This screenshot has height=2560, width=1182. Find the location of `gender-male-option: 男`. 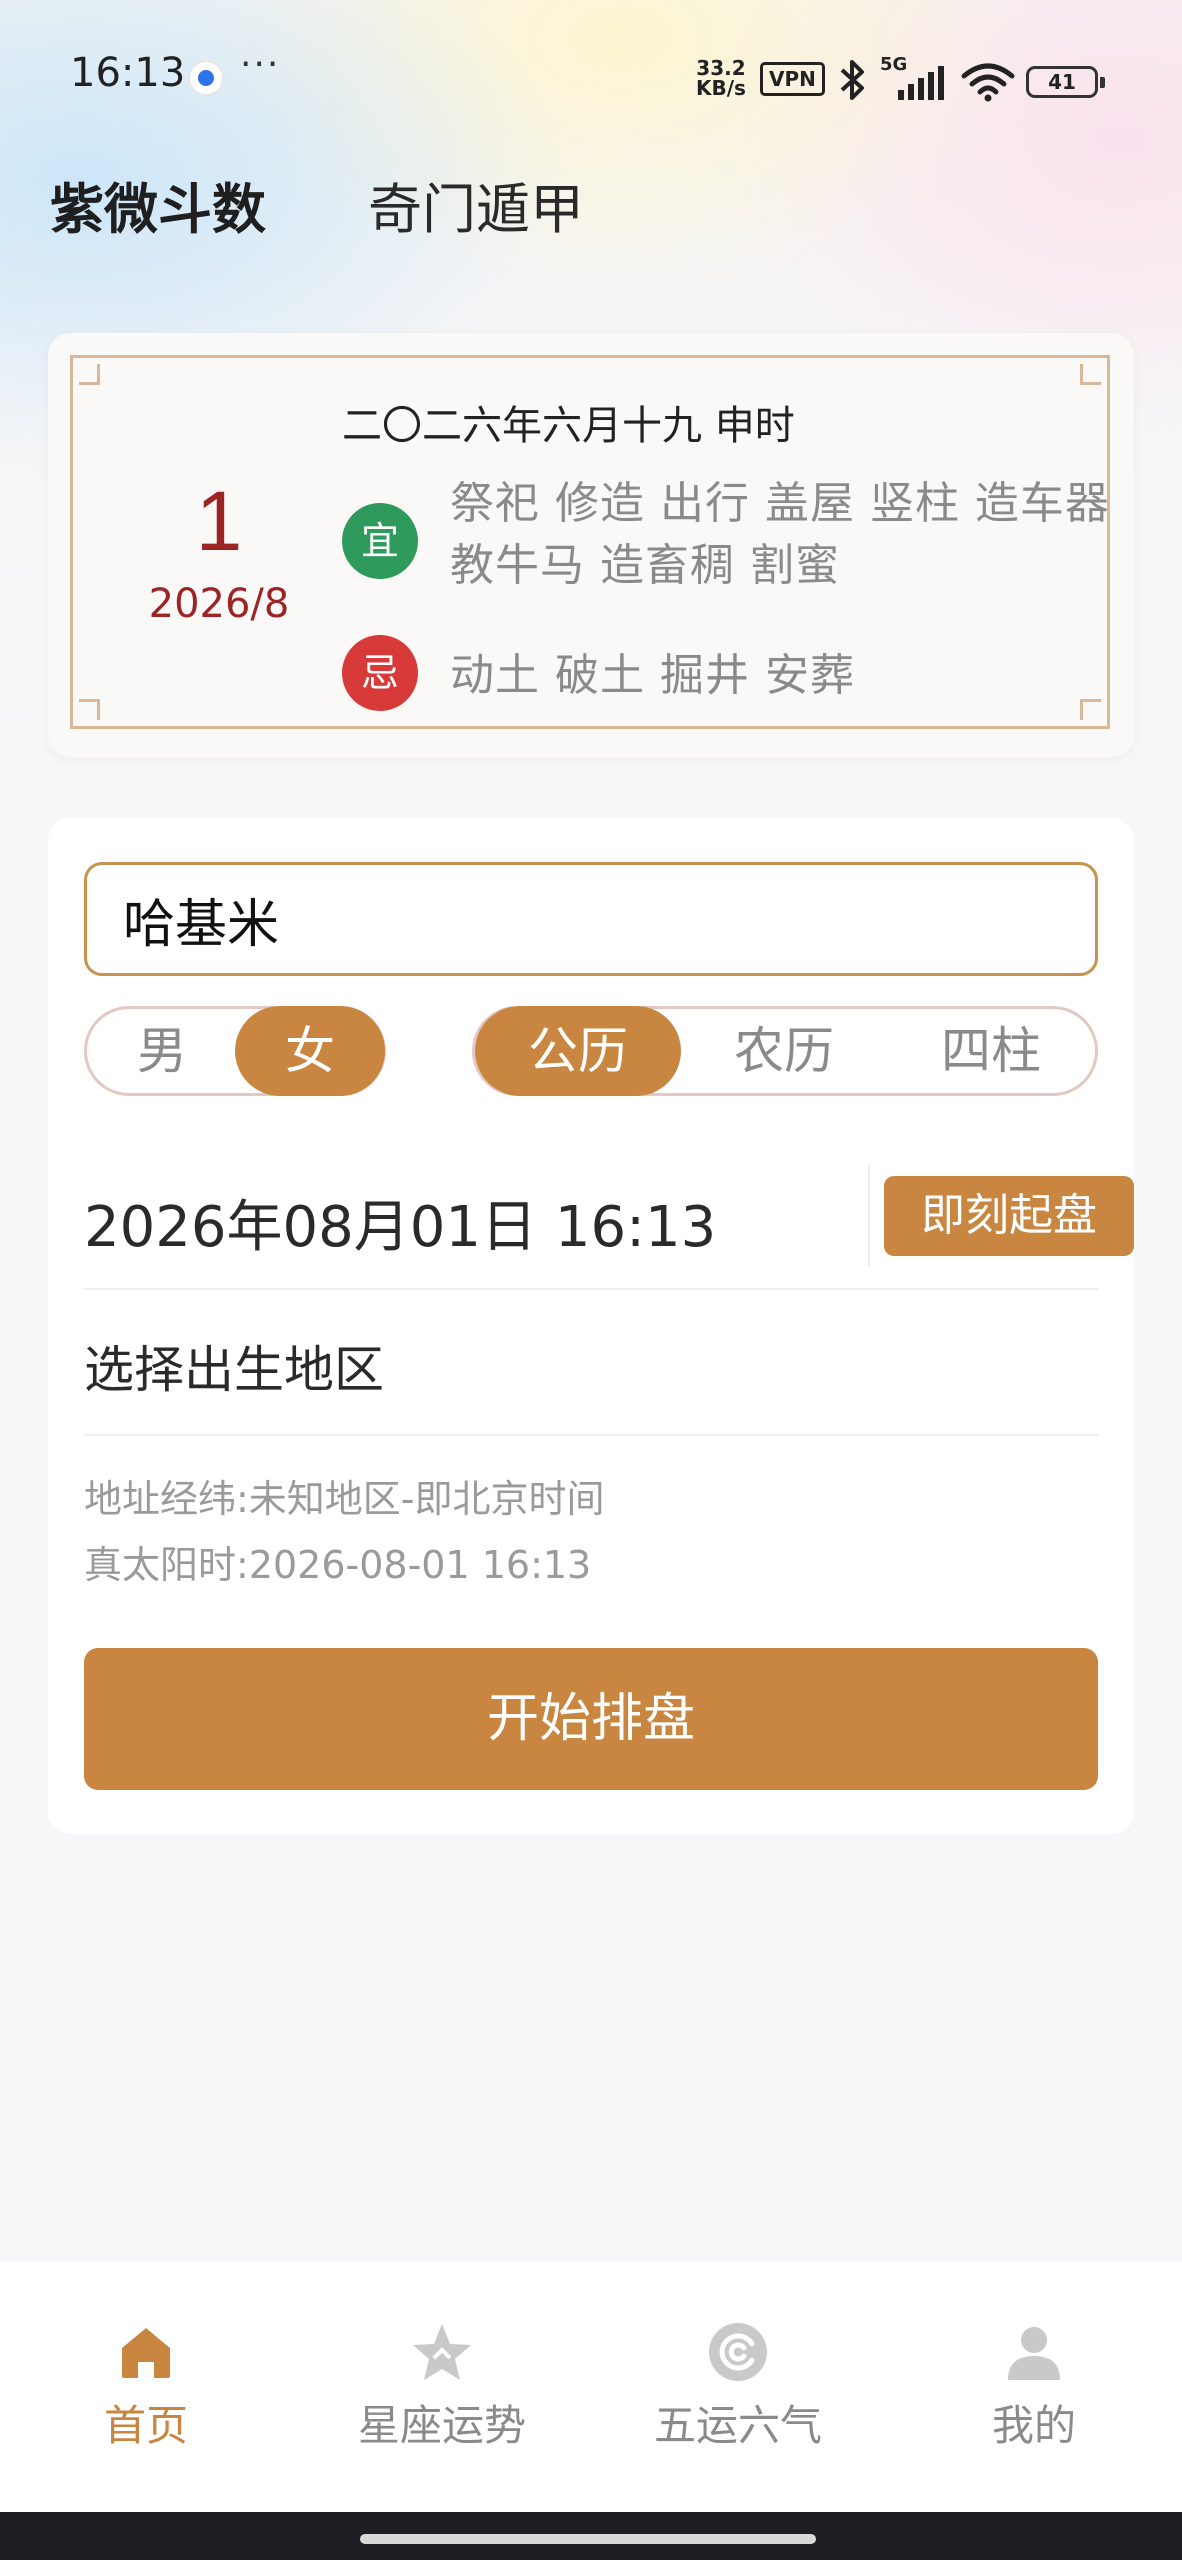

gender-male-option: 男 is located at coordinates (162, 1051).